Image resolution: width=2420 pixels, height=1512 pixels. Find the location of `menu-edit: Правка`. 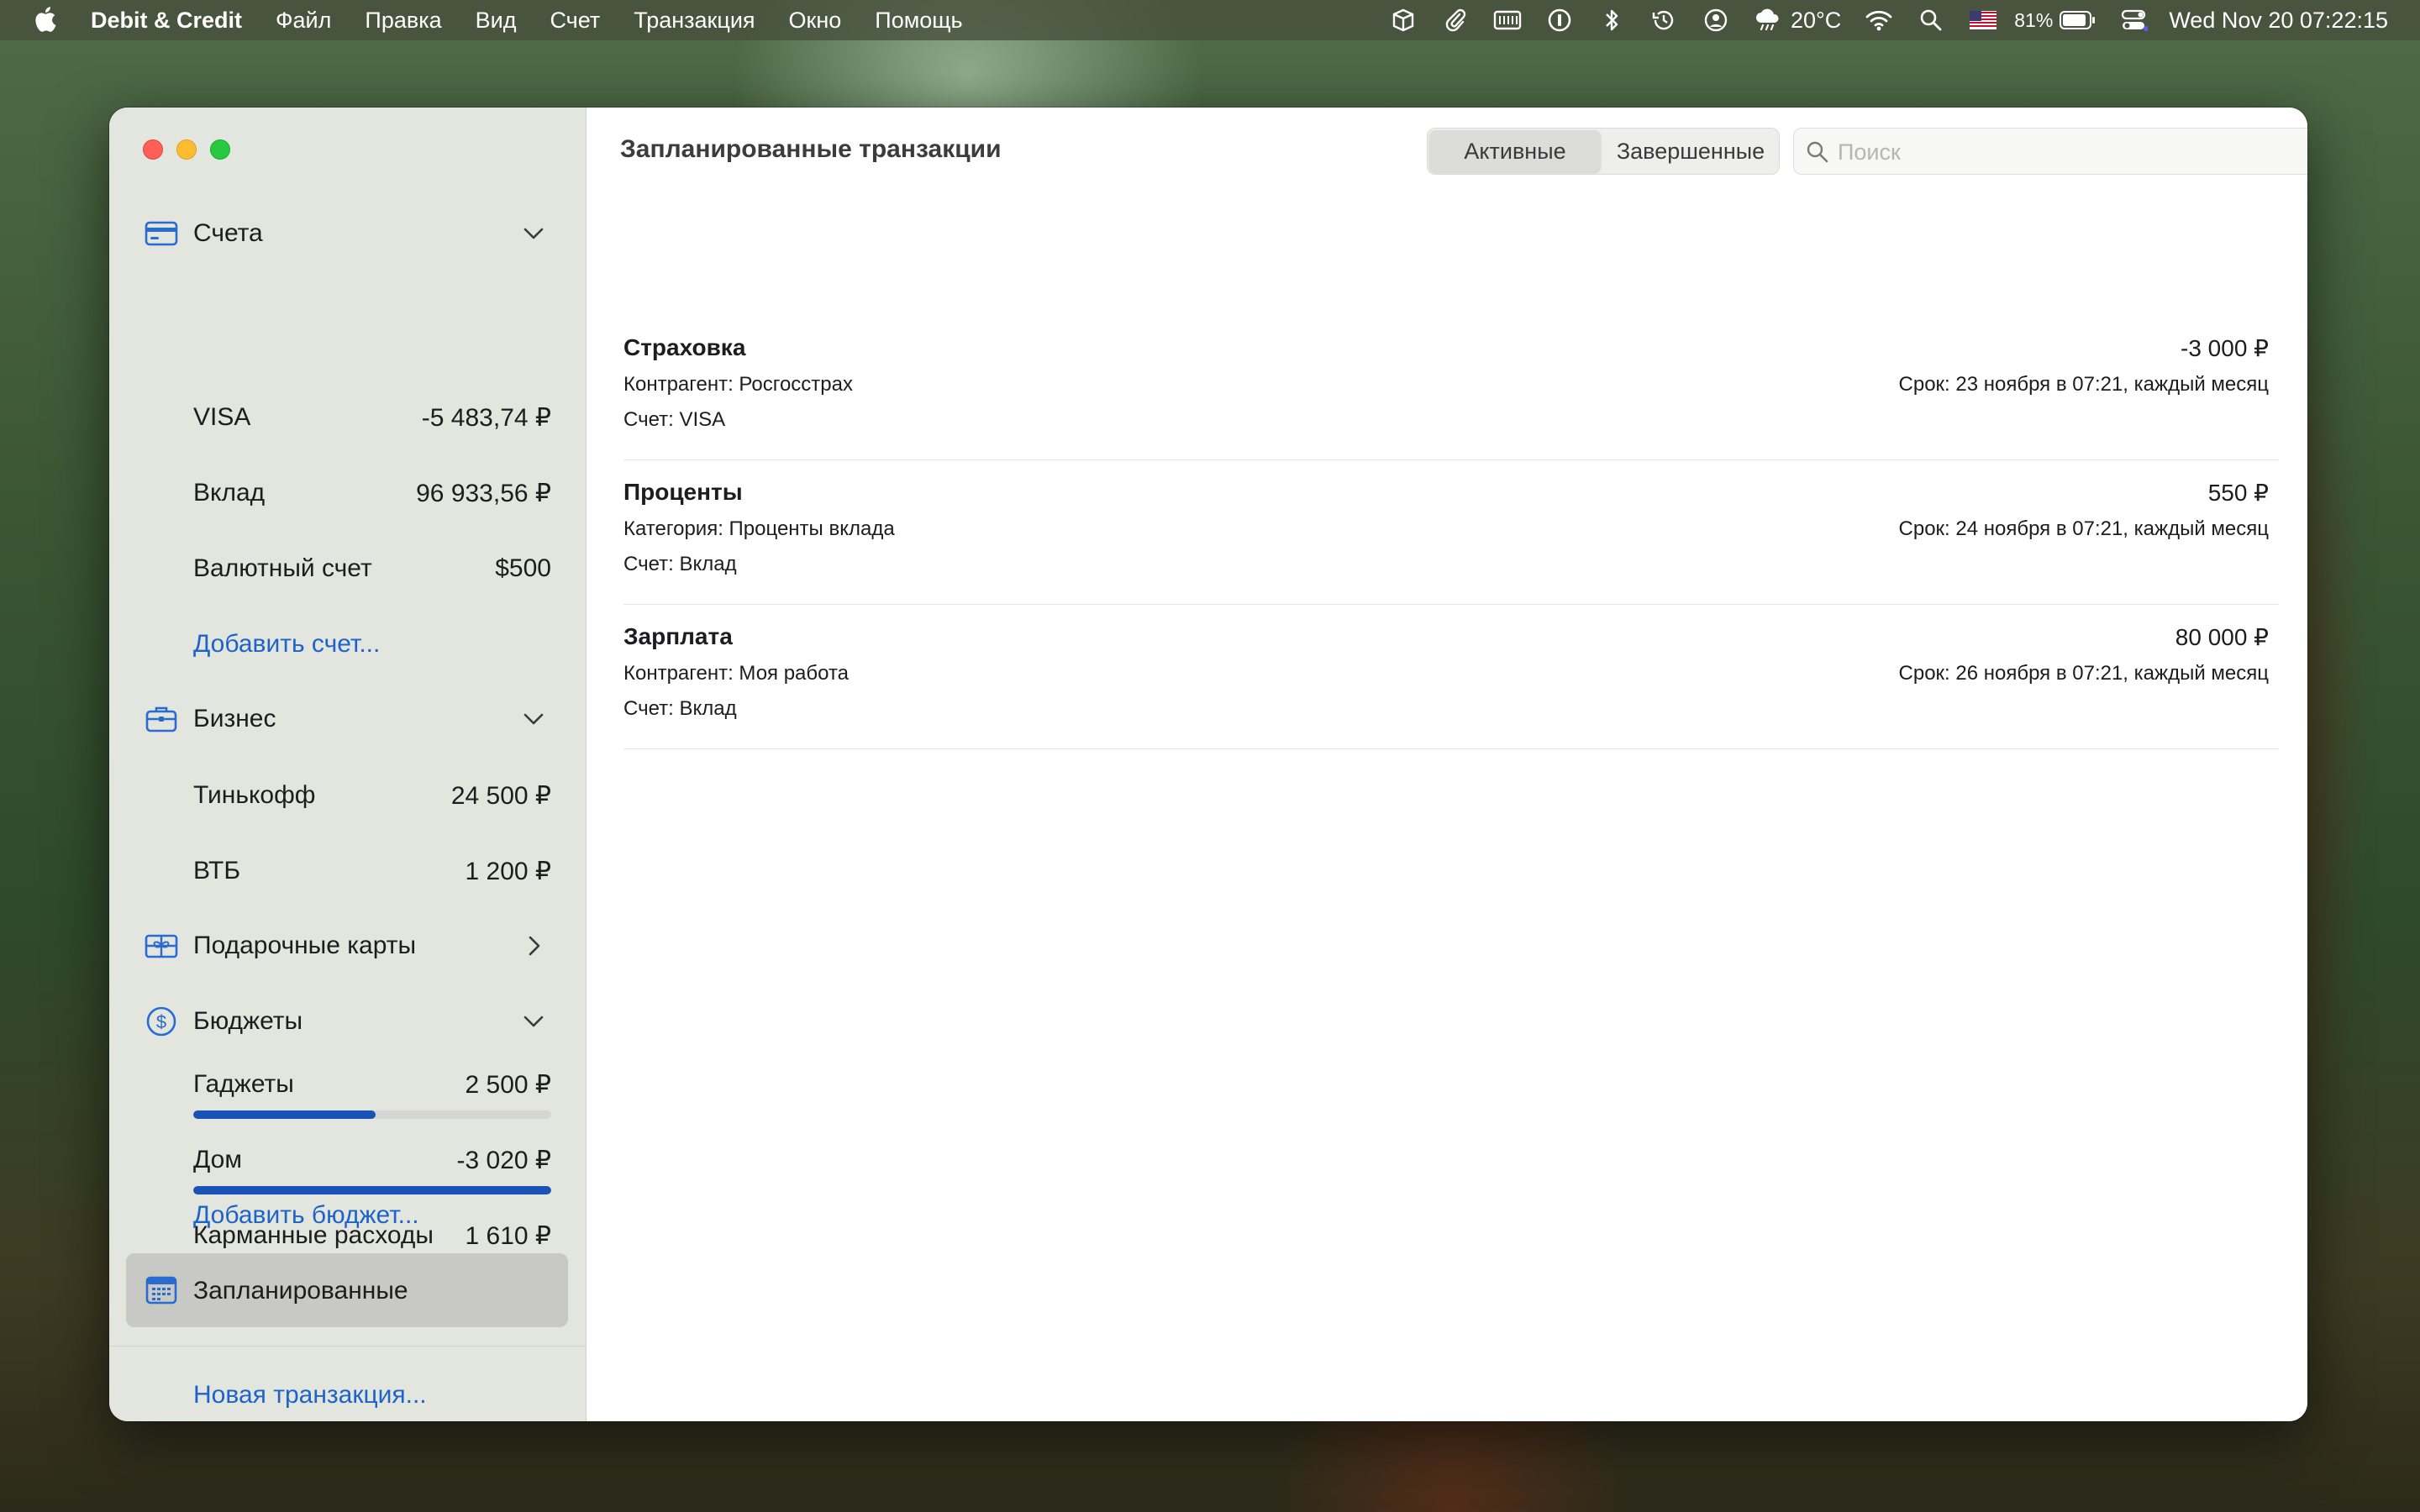

menu-edit: Правка is located at coordinates (403, 21).